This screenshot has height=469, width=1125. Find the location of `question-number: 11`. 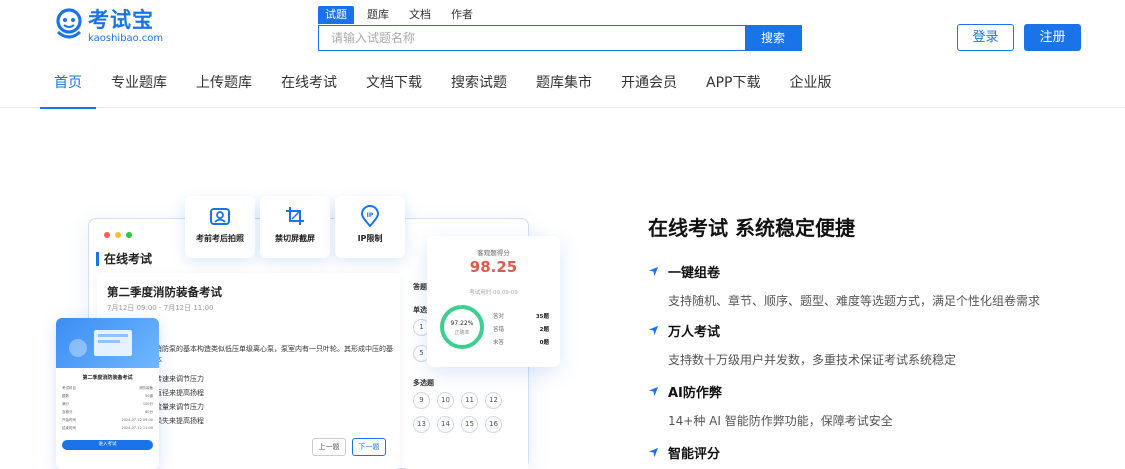

question-number: 11 is located at coordinates (469, 400).